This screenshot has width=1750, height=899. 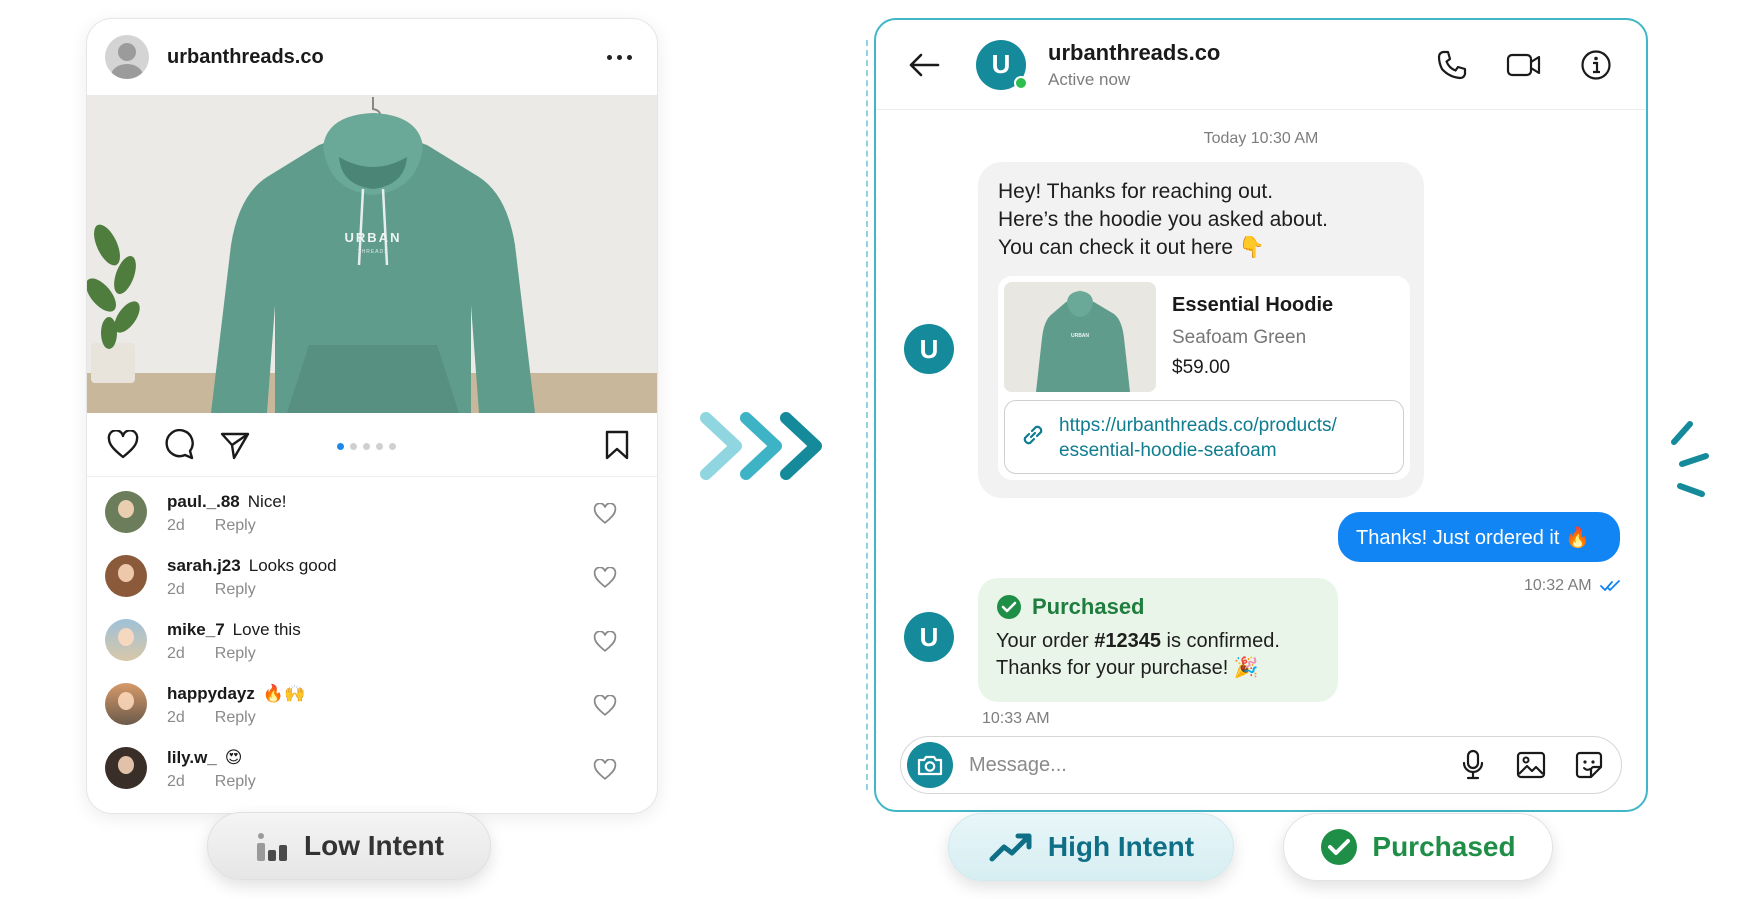 What do you see at coordinates (196, 629) in the screenshot?
I see `comment-username: mike_7` at bounding box center [196, 629].